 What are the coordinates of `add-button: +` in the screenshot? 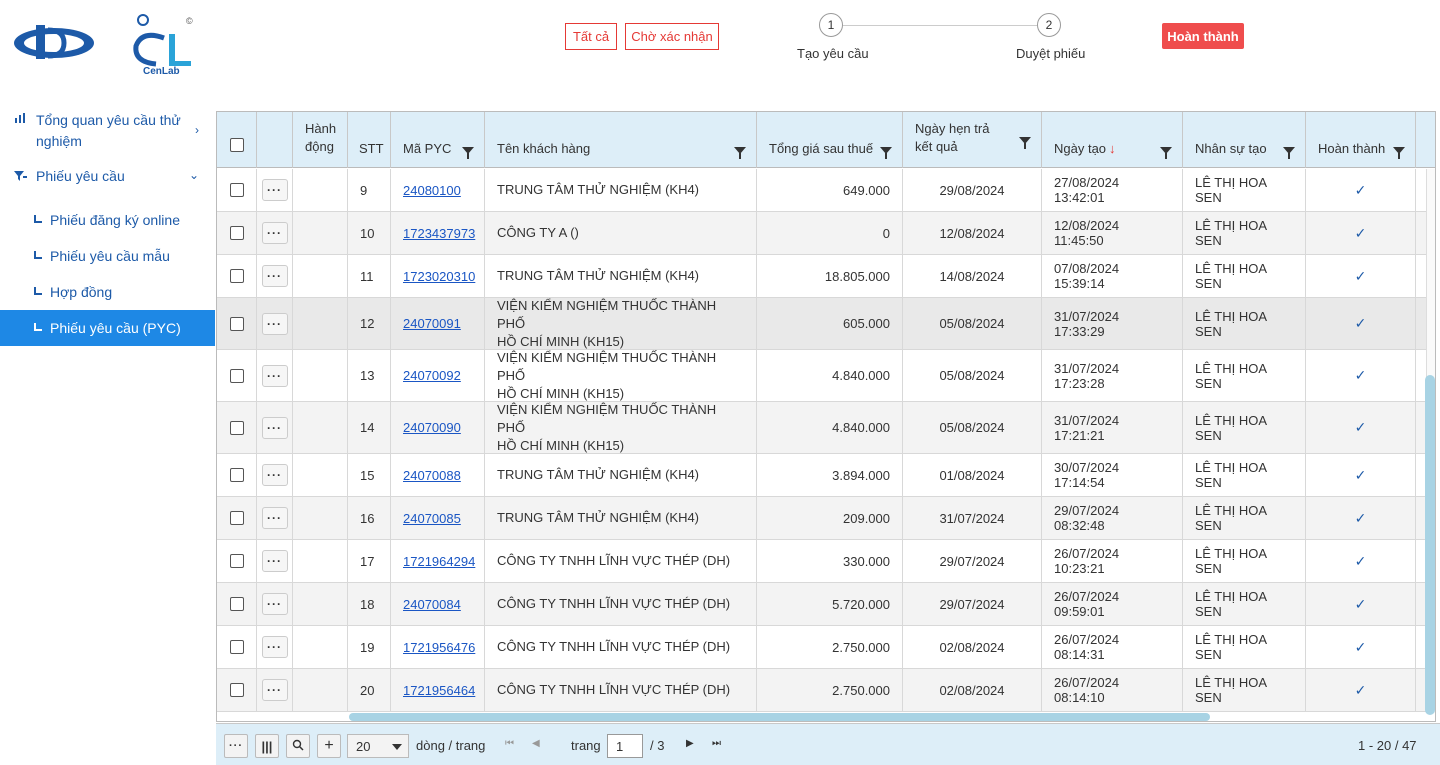 It's located at (329, 746).